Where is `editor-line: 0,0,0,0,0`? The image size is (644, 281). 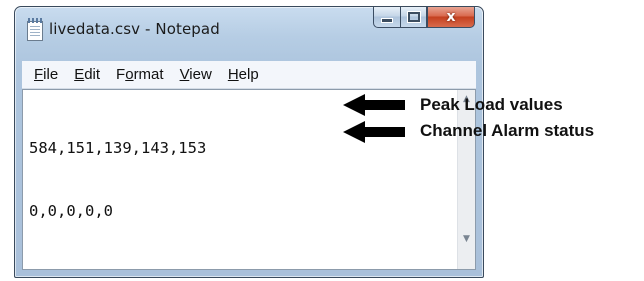 editor-line: 0,0,0,0,0 is located at coordinates (71, 211).